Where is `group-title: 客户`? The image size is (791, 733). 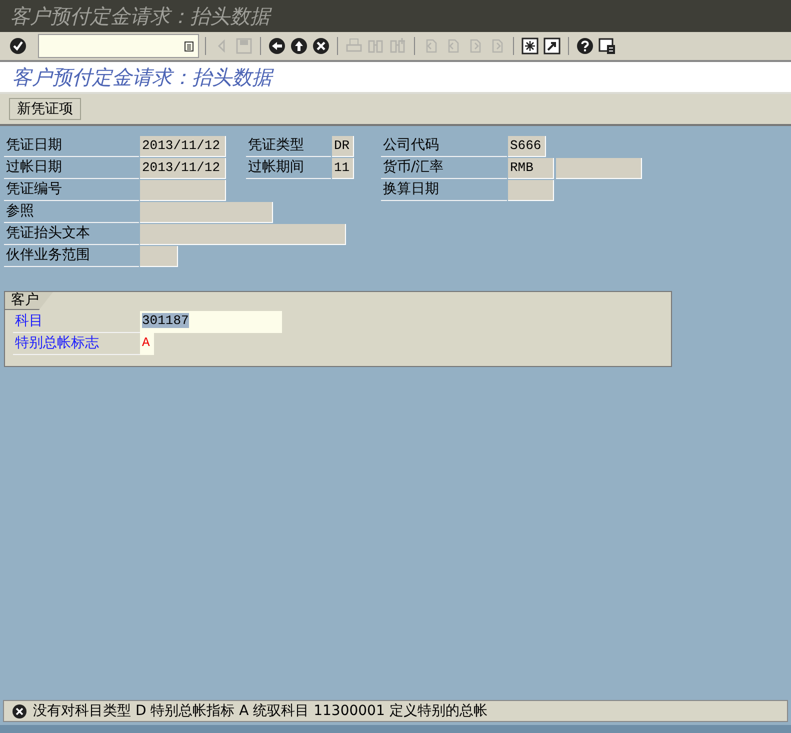
group-title: 客户 is located at coordinates (25, 300).